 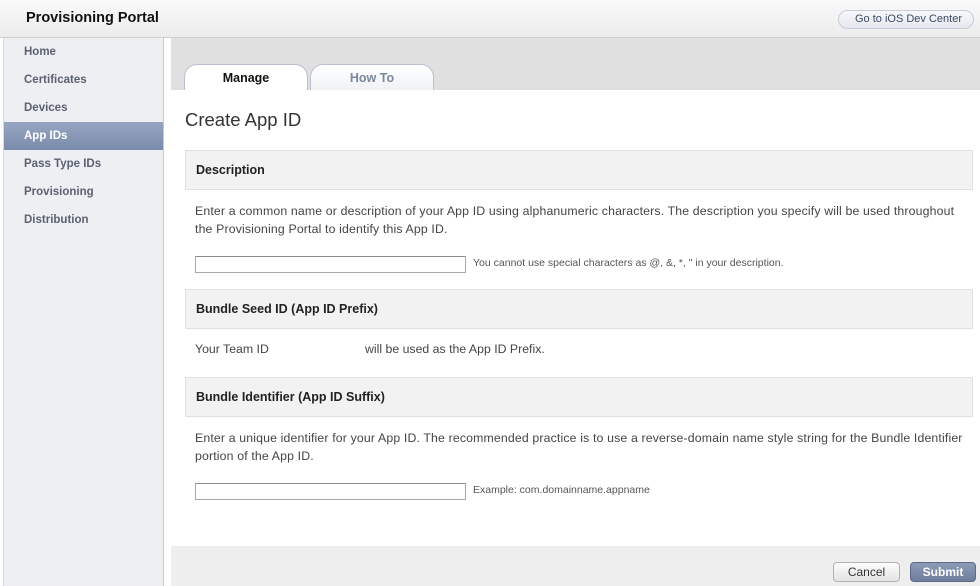 What do you see at coordinates (83, 136) in the screenshot?
I see `sidebar-item-app-ids: App IDs` at bounding box center [83, 136].